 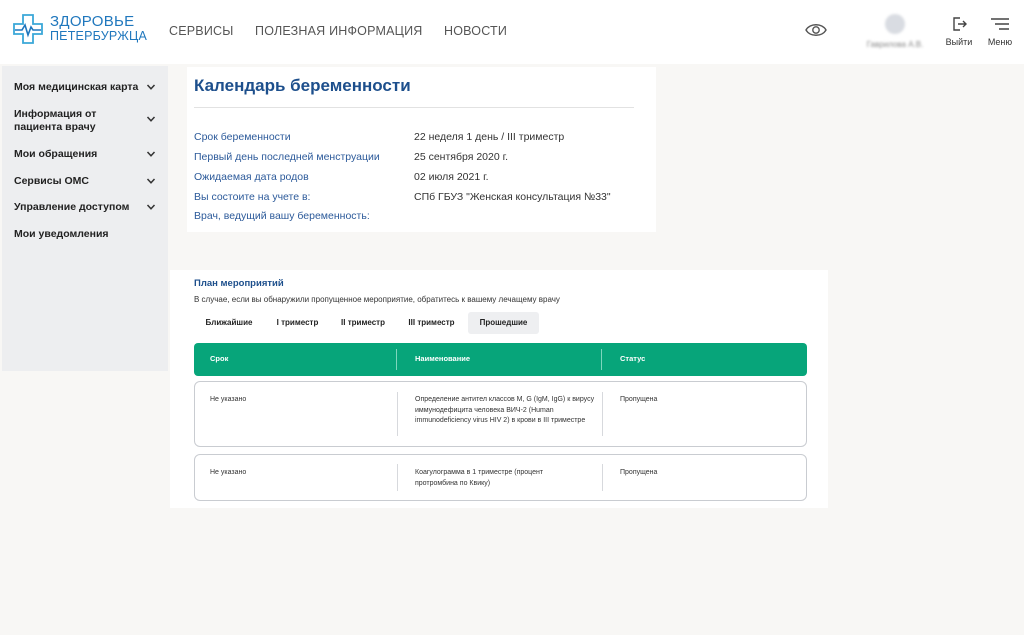 I want to click on tab-upcoming: Ближайшие, so click(x=229, y=323).